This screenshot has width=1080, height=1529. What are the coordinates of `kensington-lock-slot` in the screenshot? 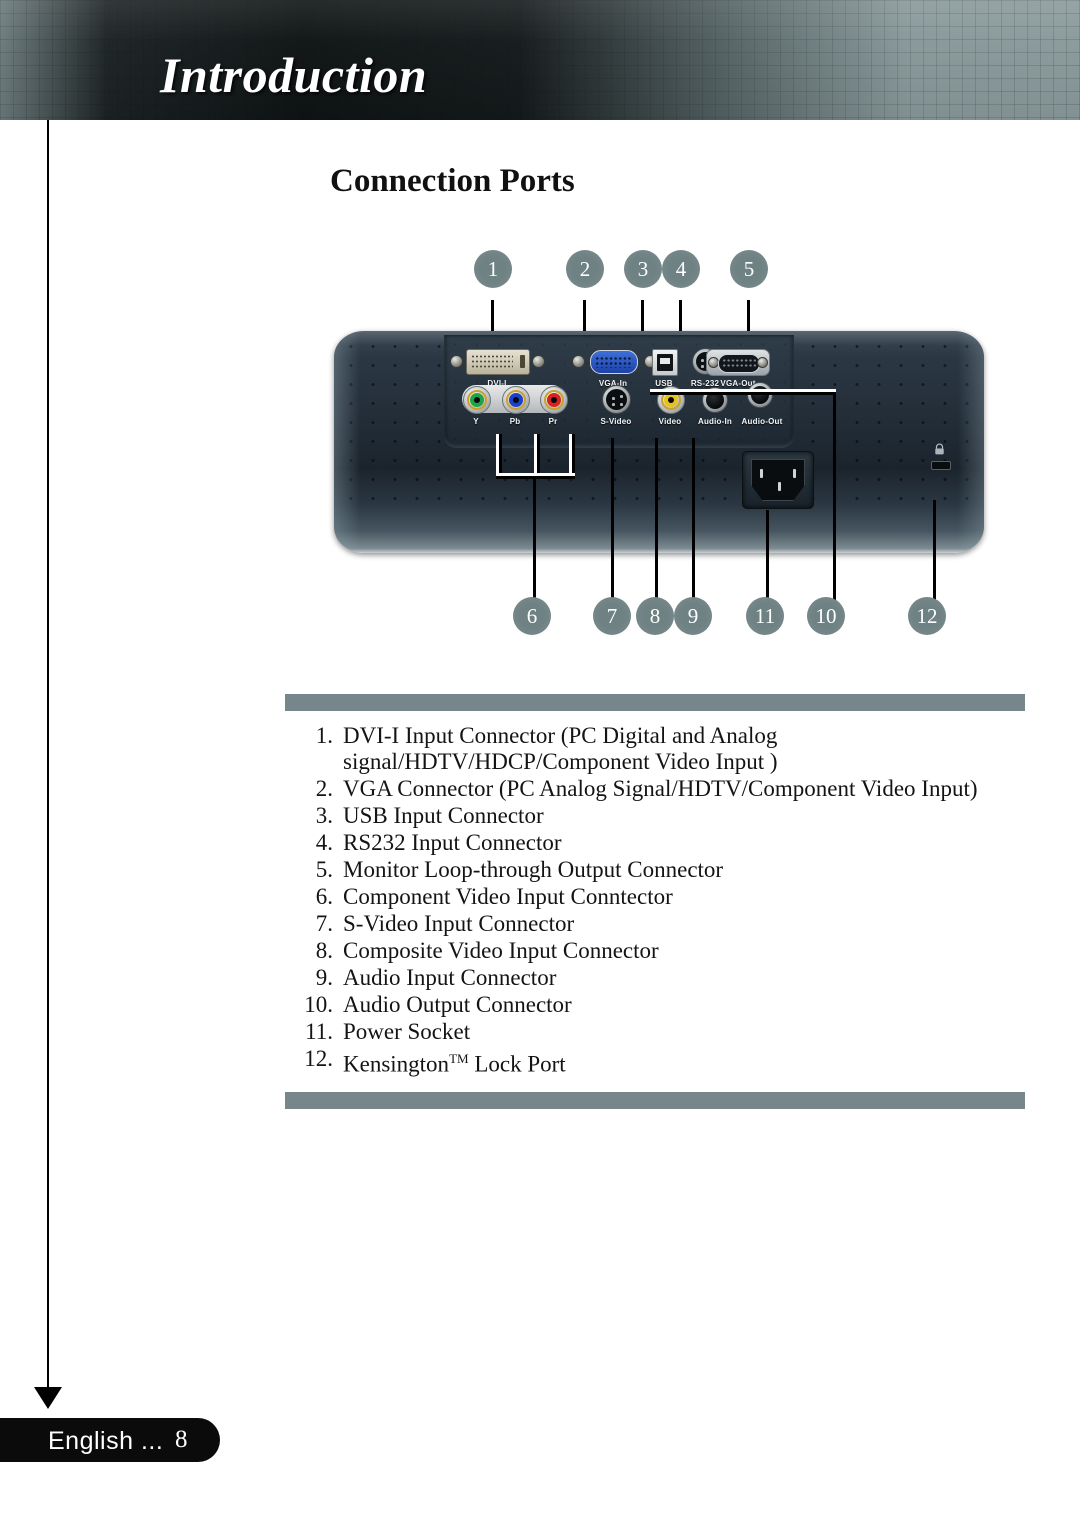 It's located at (941, 465).